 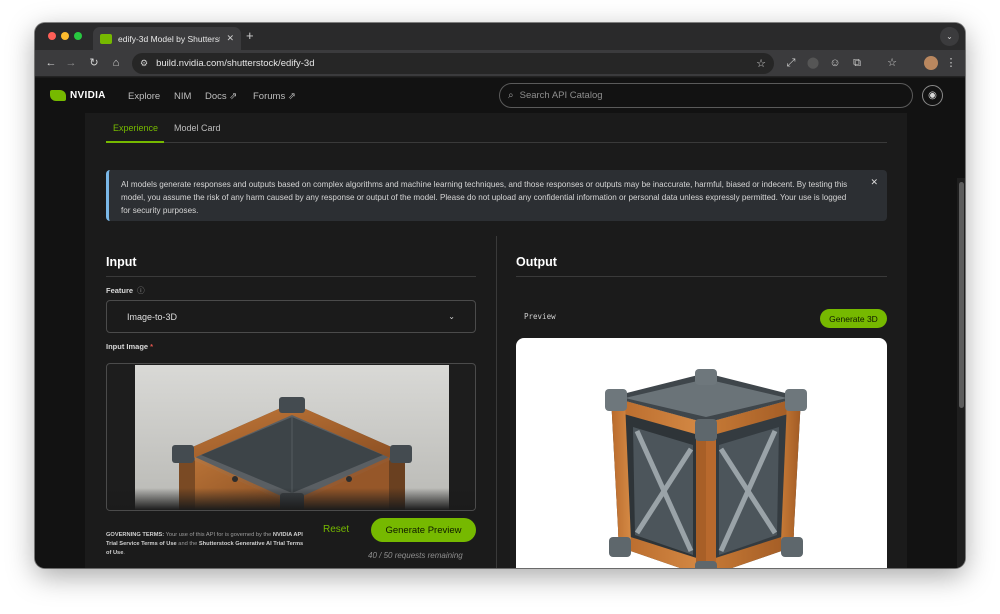 I want to click on site-header: NVIDIA Explore NIM Docs ⇗ Forums ⇗ ⌕ ◉, so click(x=500, y=95).